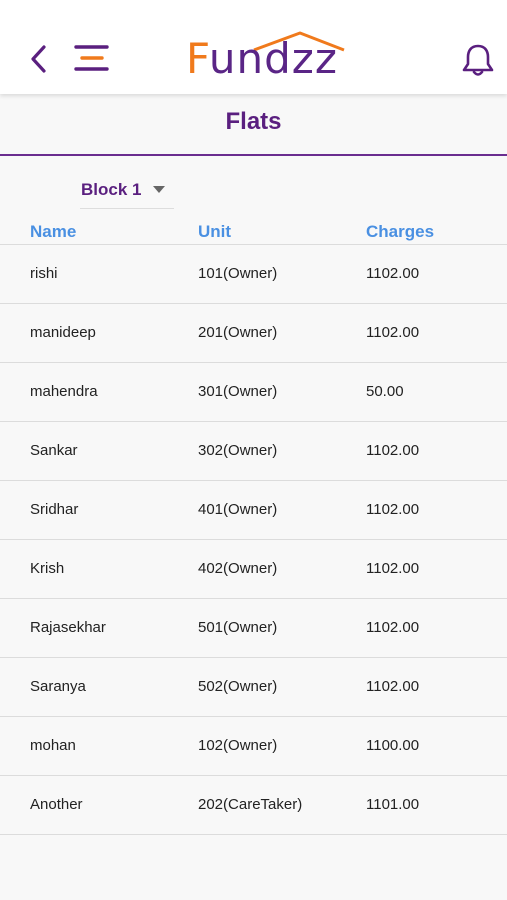 The width and height of the screenshot is (507, 900). What do you see at coordinates (54, 509) in the screenshot?
I see `cell-name: Sridhar` at bounding box center [54, 509].